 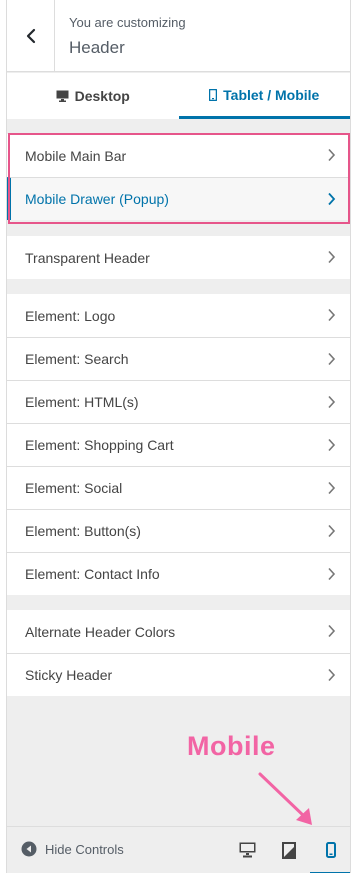 What do you see at coordinates (178, 36) in the screenshot?
I see `customizer-header: You are customizing Header` at bounding box center [178, 36].